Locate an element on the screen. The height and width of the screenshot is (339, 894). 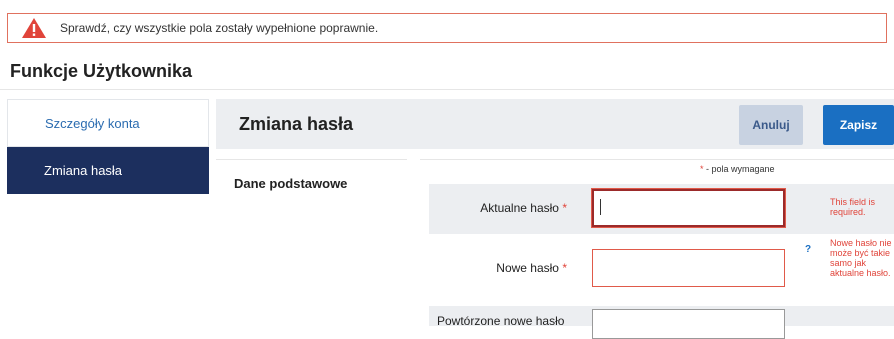
current-password-label: Aktualne hasło * is located at coordinates (523, 208).